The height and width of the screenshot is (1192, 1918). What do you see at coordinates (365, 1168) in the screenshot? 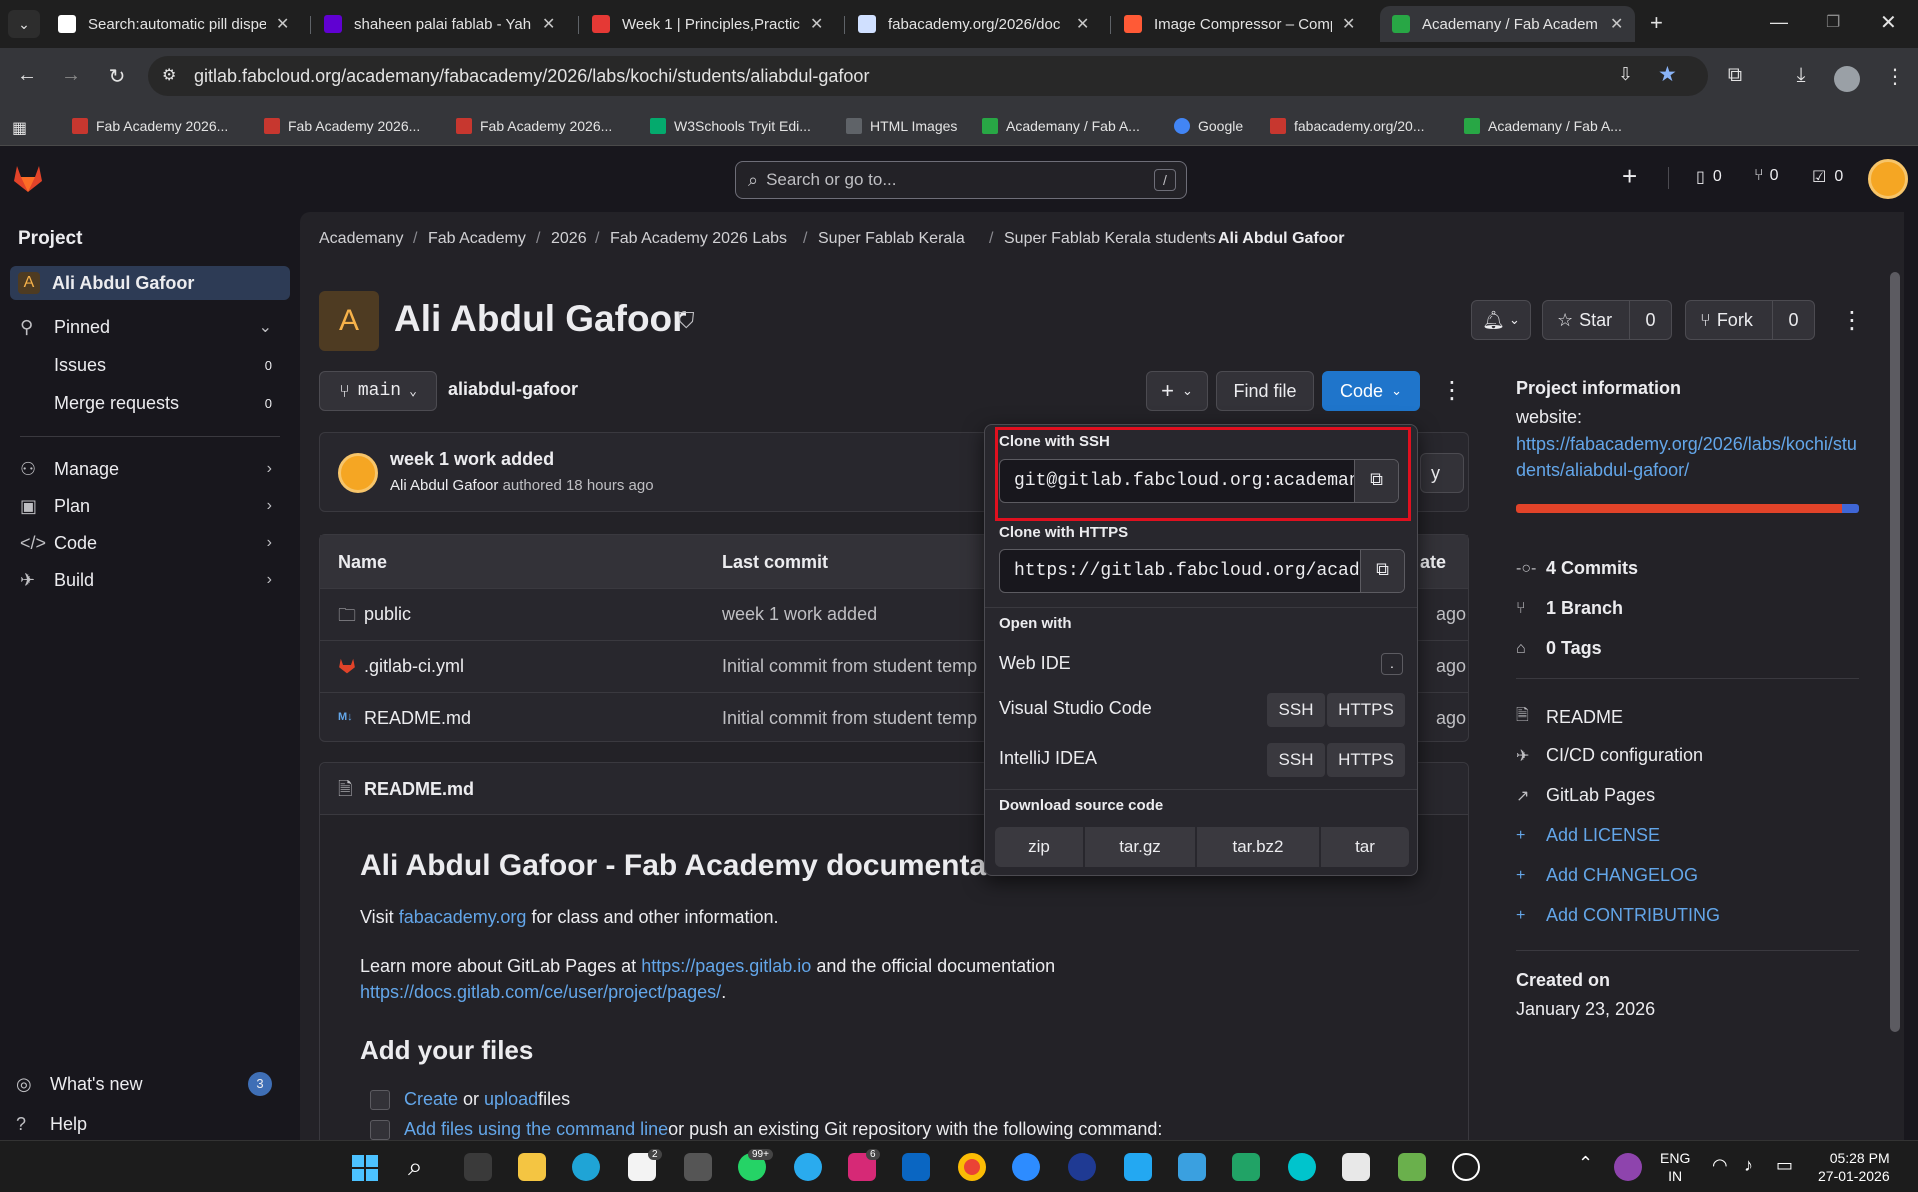
I see `start-icon` at bounding box center [365, 1168].